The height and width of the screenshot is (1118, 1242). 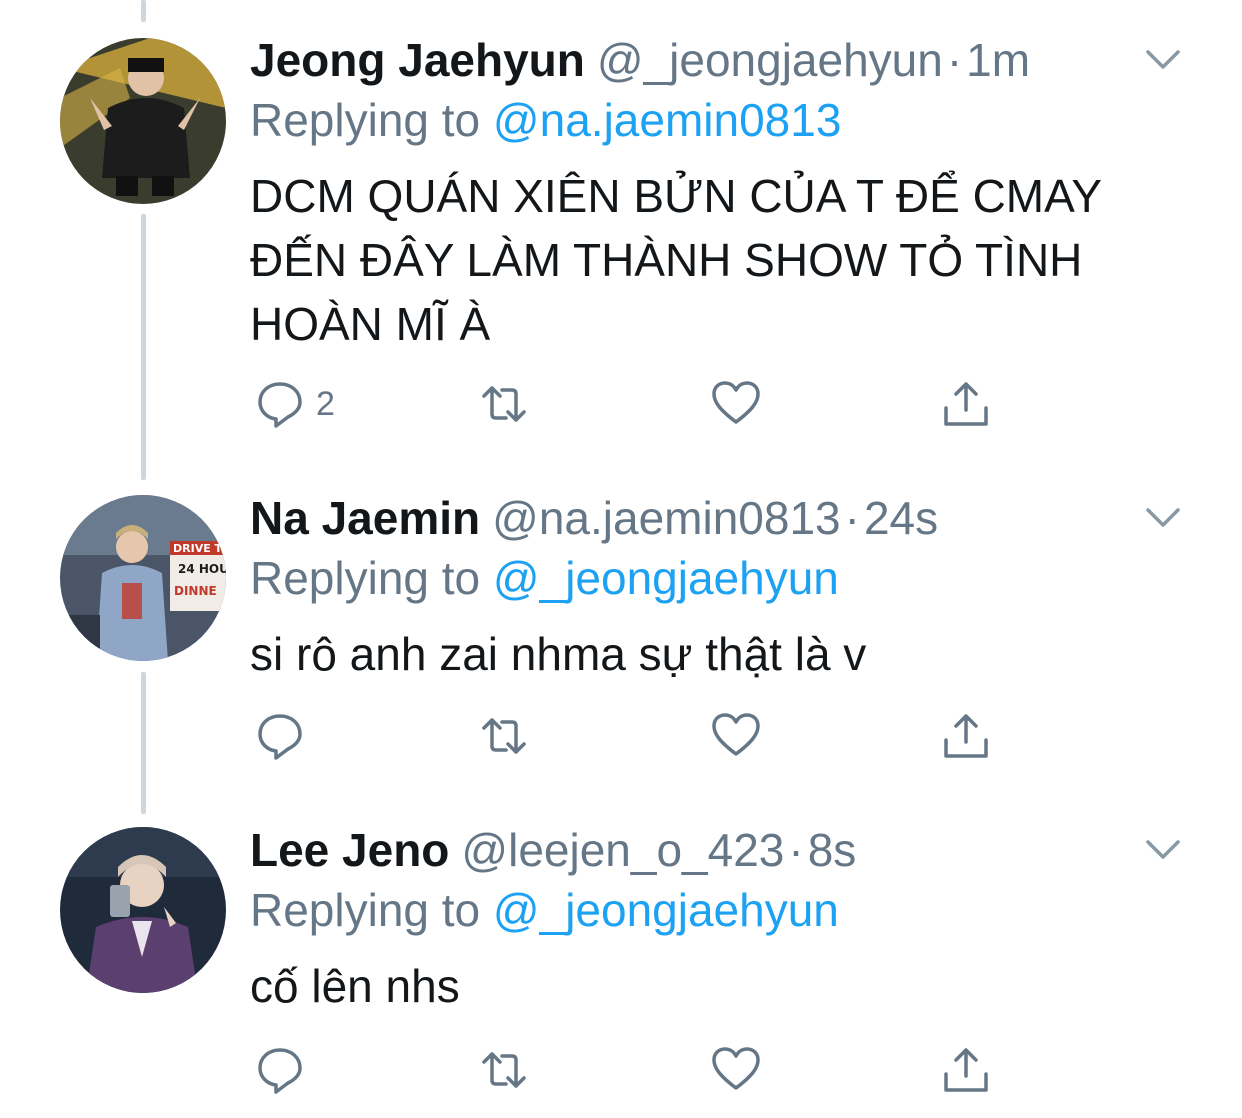 I want to click on user-handle: @_jeongjaehyun, so click(x=770, y=60).